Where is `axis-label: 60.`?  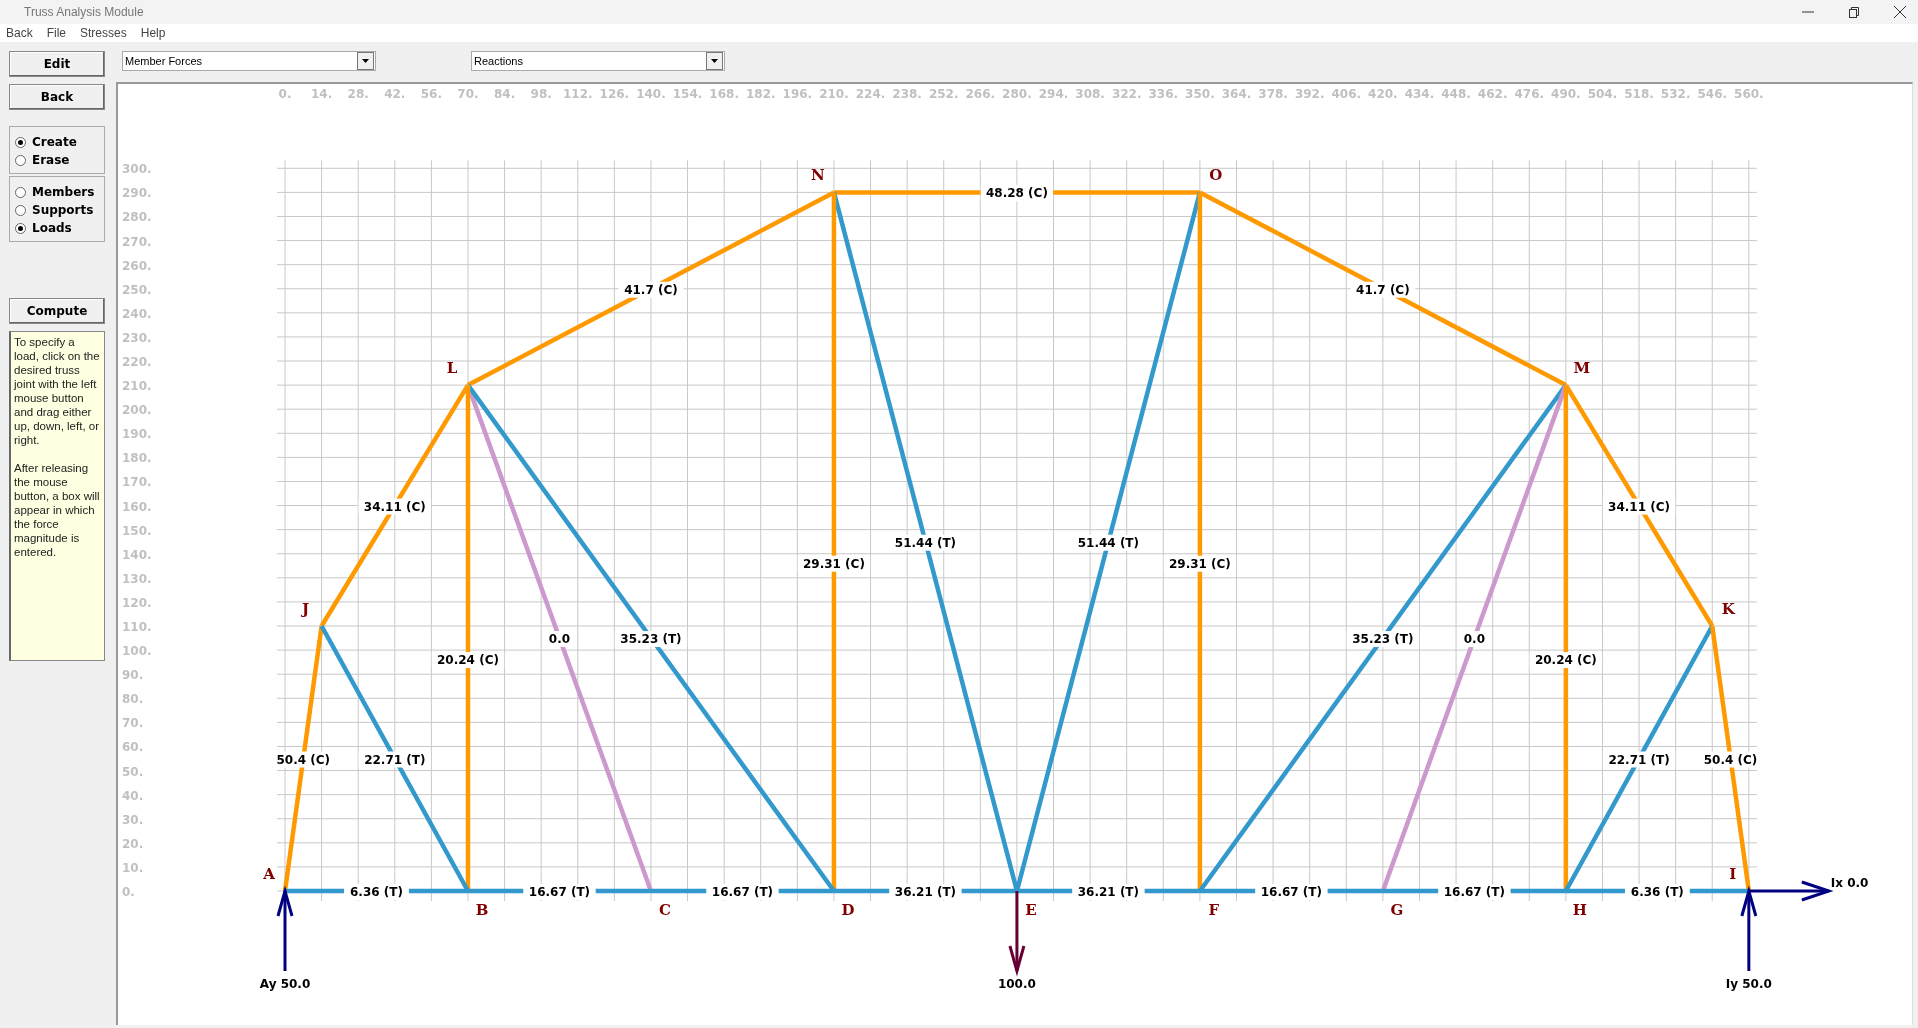
axis-label: 60. is located at coordinates (133, 747).